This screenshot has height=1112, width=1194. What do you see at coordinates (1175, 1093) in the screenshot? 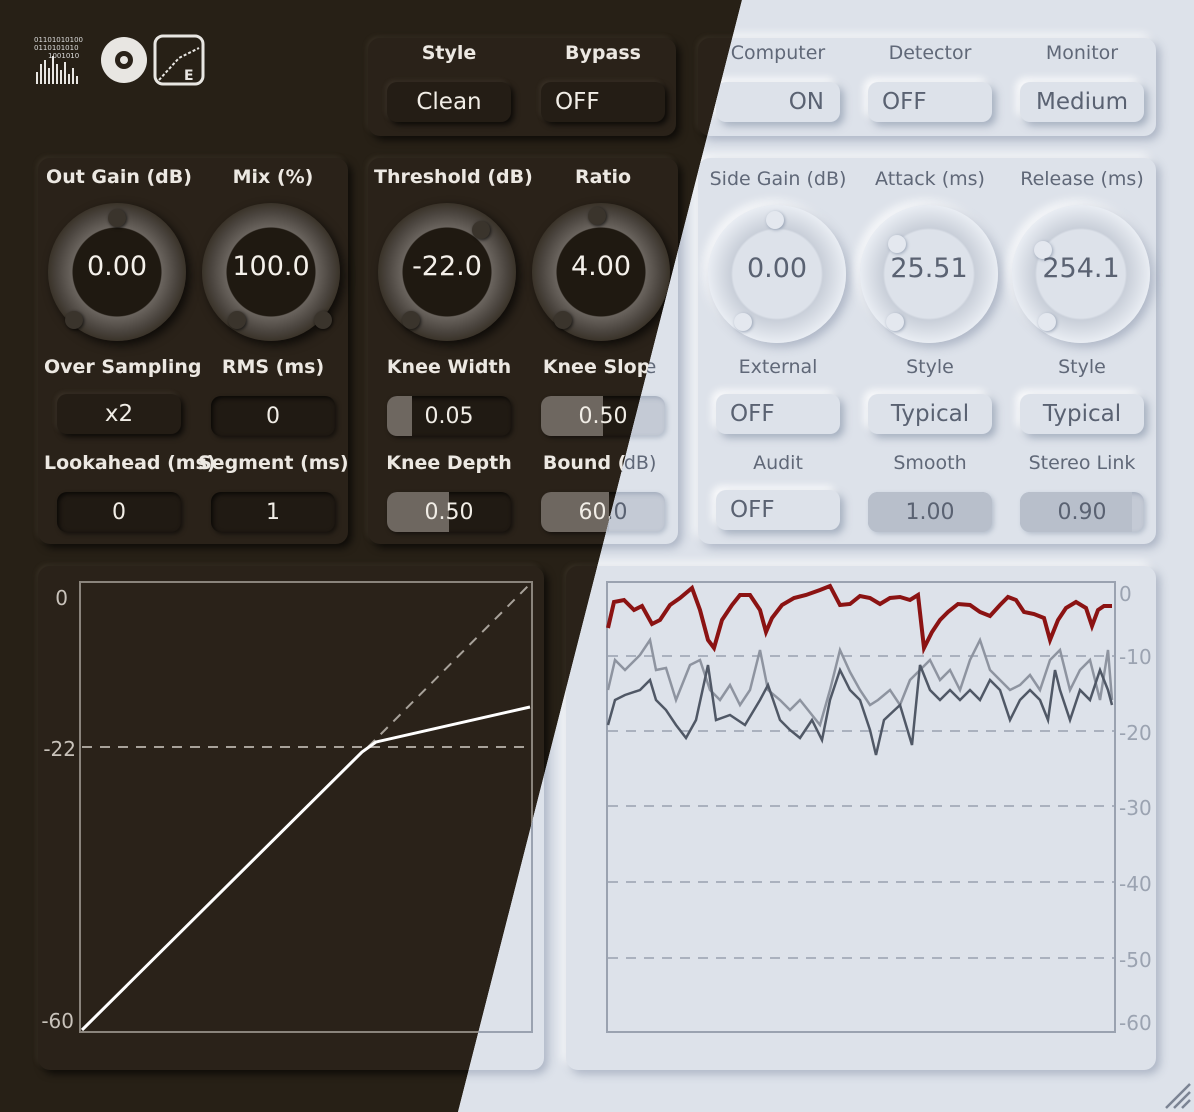
I see `resize-grip-icon` at bounding box center [1175, 1093].